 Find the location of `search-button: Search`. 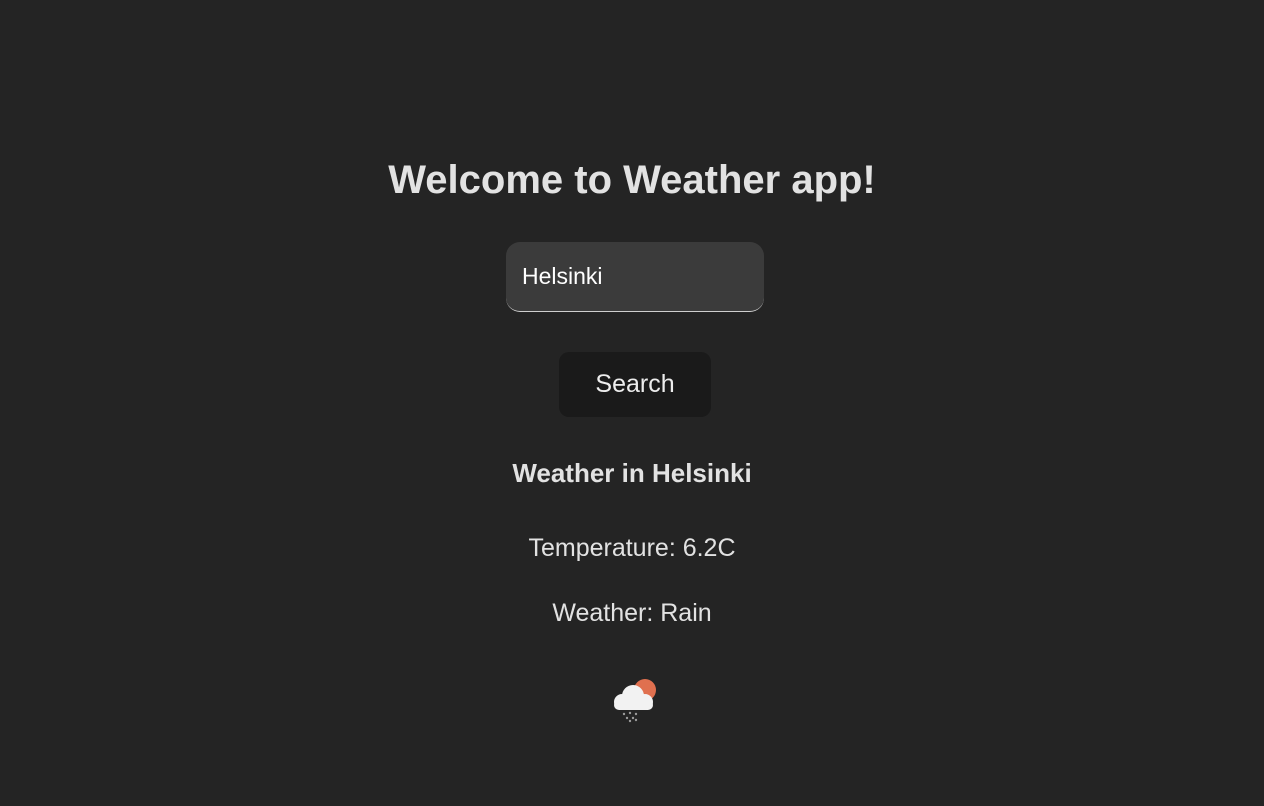

search-button: Search is located at coordinates (635, 384).